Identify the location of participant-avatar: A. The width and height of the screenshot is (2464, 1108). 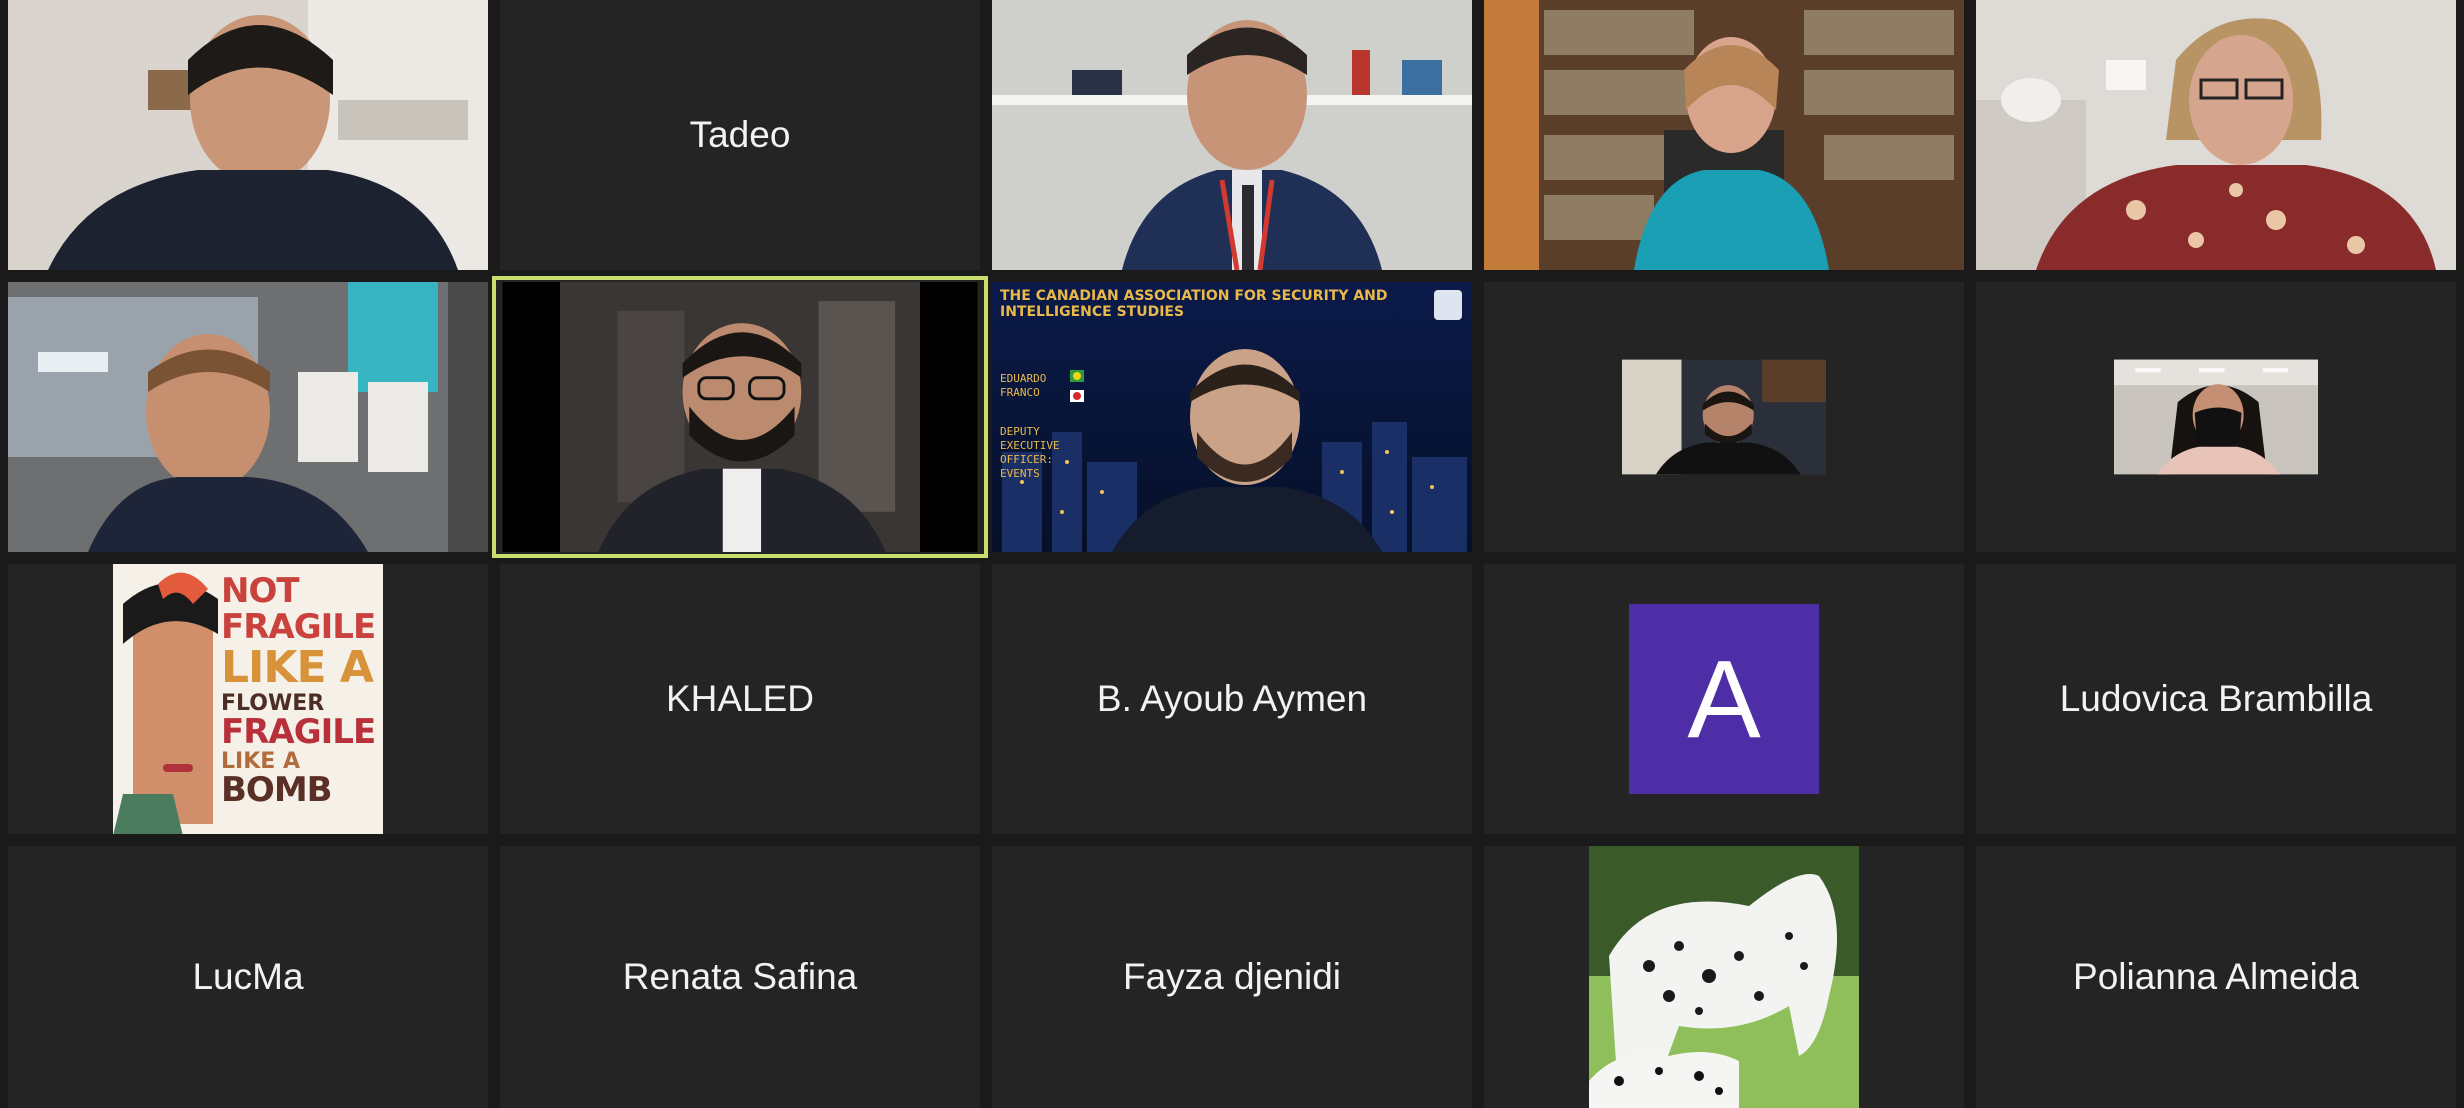
(1724, 699).